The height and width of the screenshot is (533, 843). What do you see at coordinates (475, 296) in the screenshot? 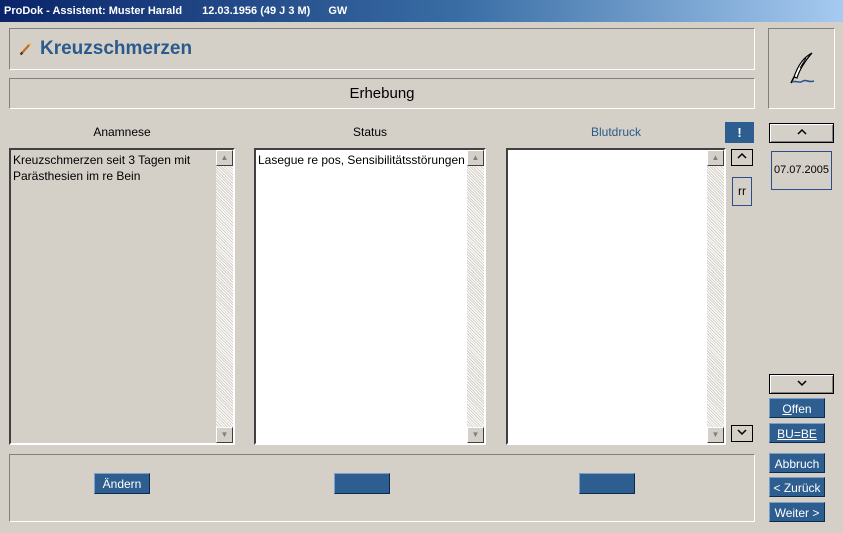
I see `status-scrollbar: ▲ ▼` at bounding box center [475, 296].